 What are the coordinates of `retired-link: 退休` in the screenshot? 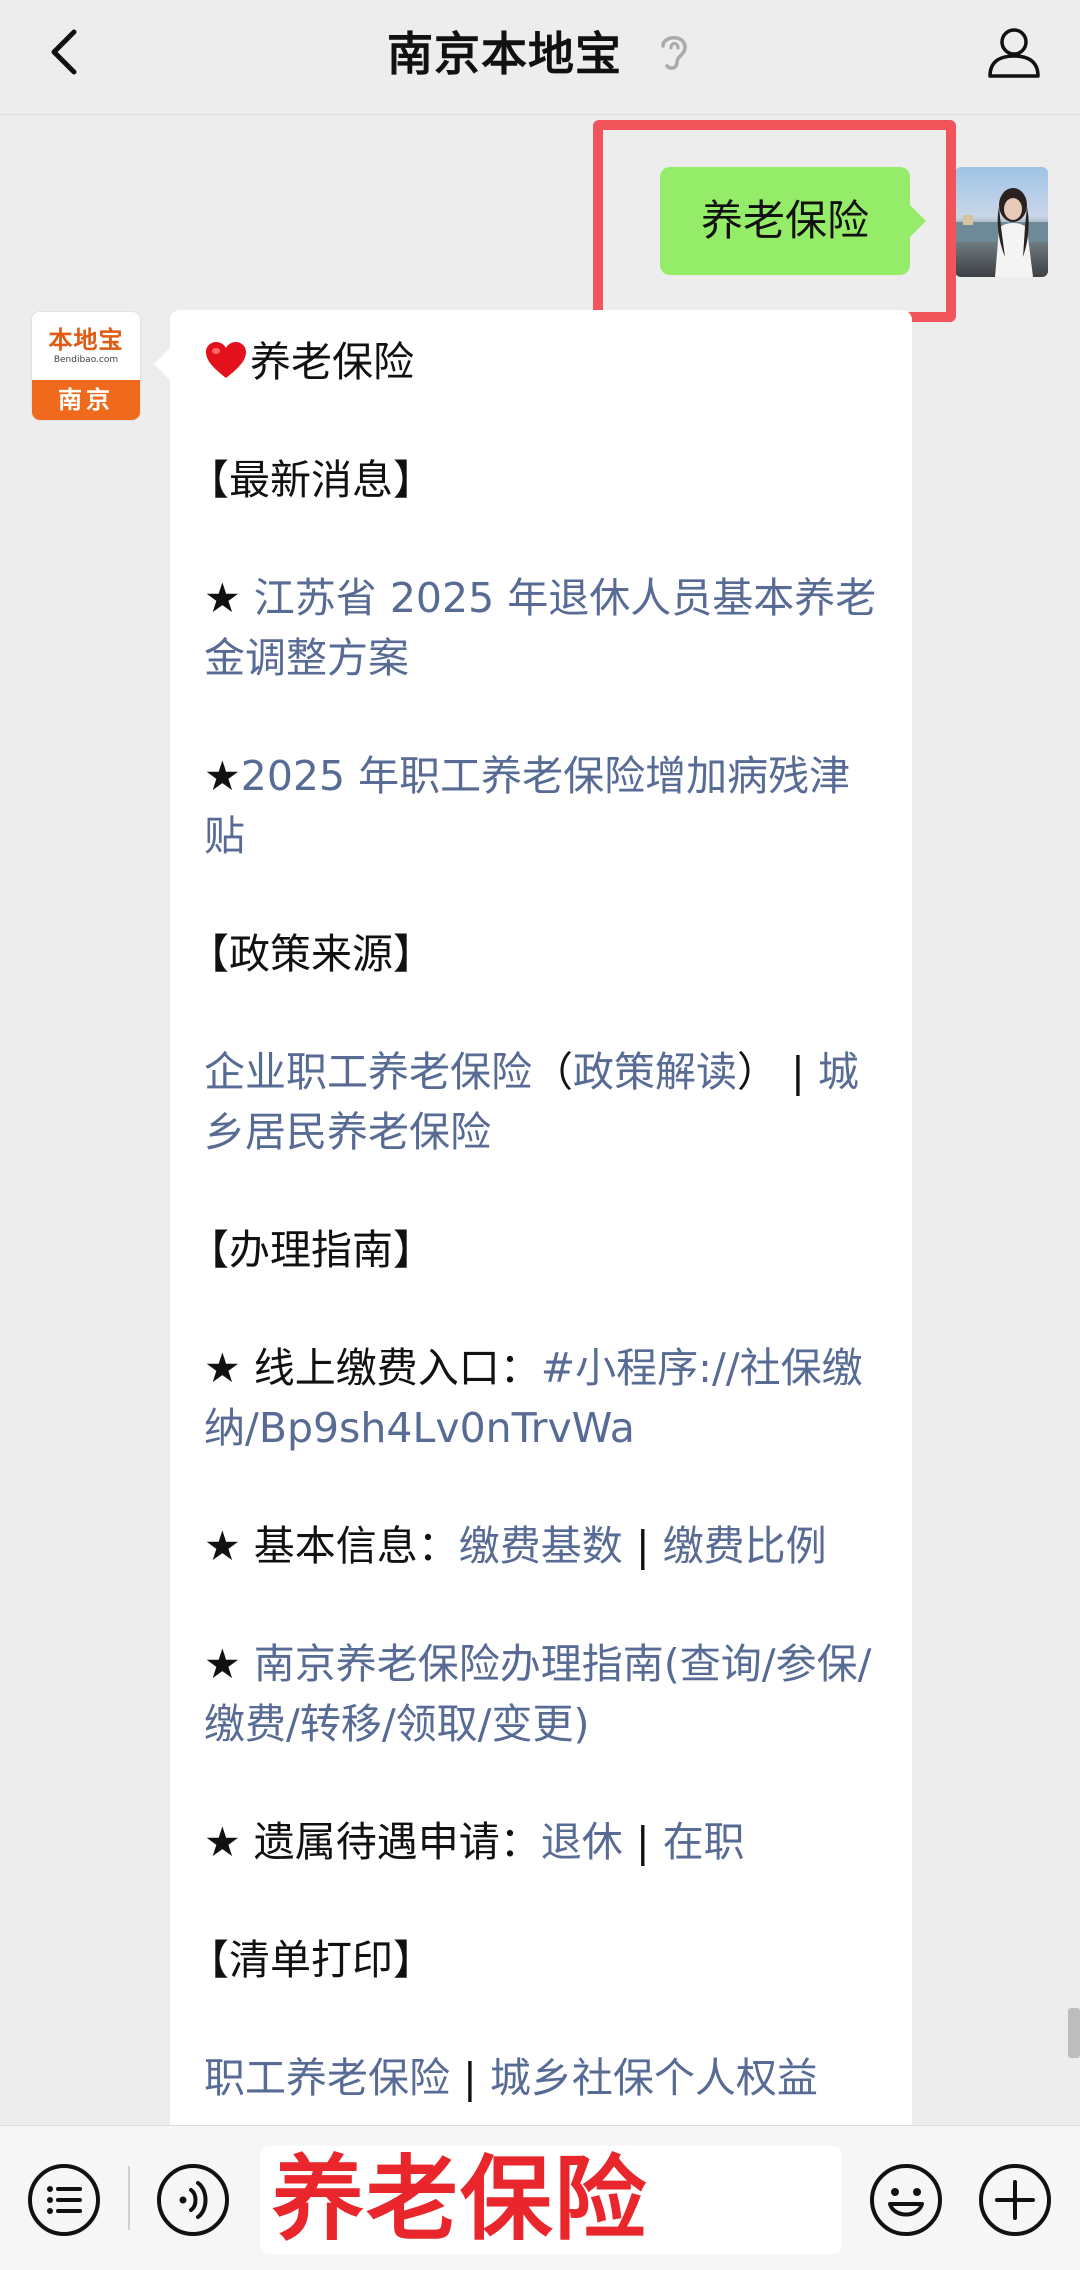 It's located at (582, 1842).